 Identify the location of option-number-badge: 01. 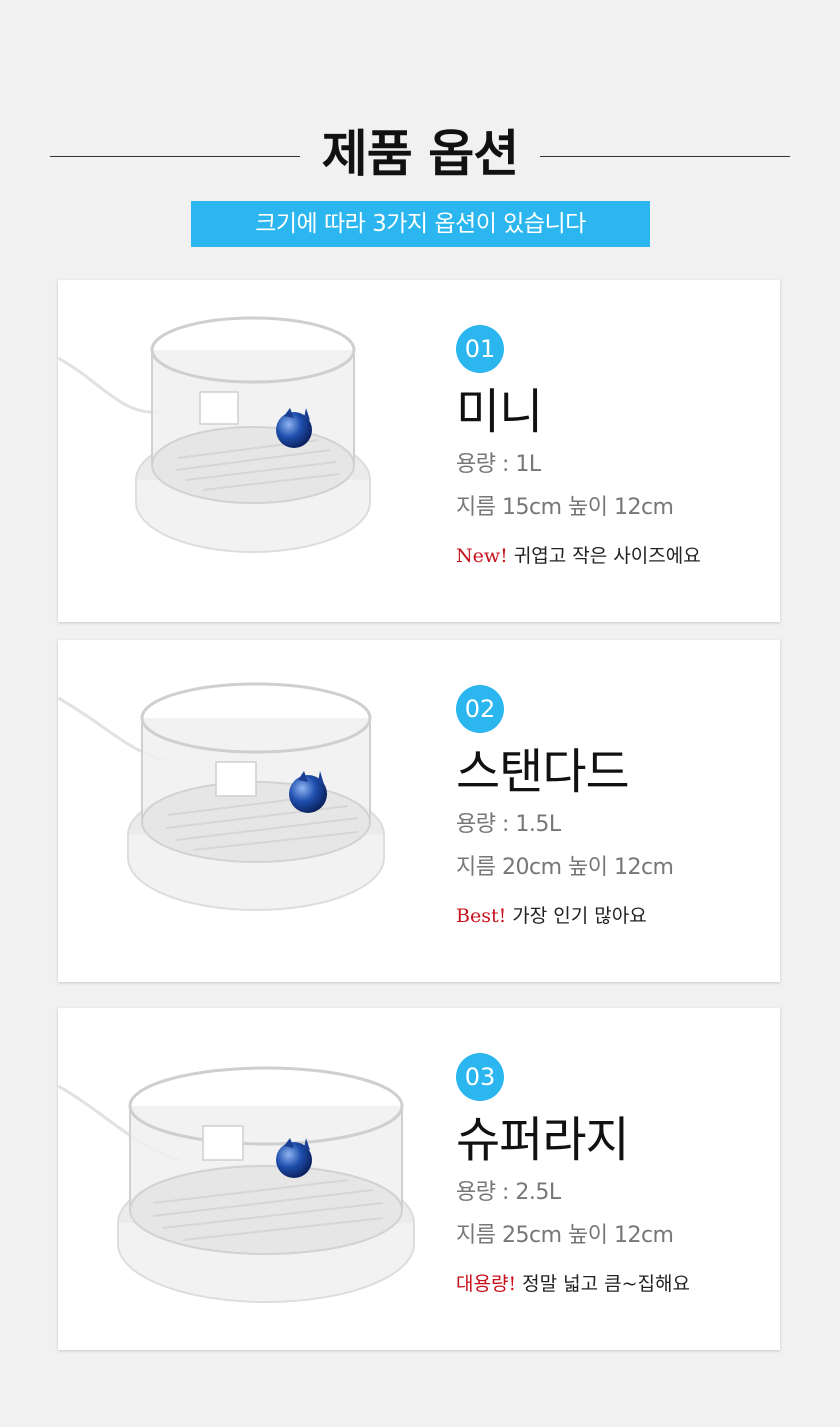
(480, 349).